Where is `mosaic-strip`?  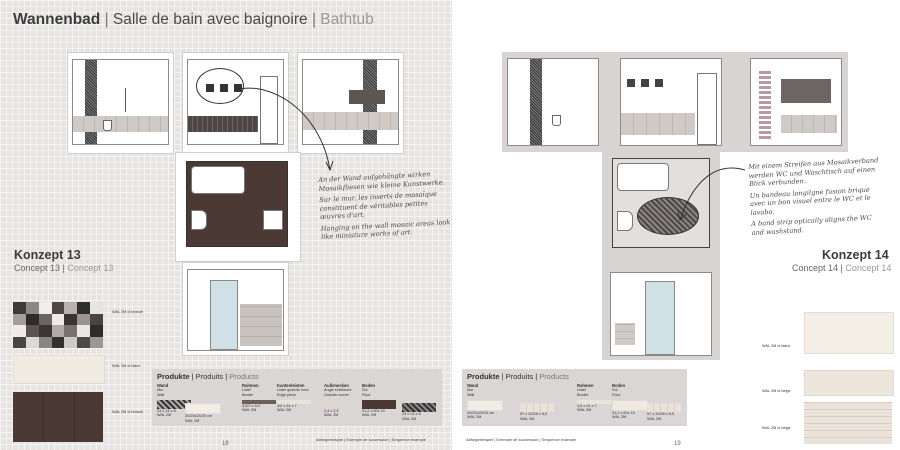 mosaic-strip is located at coordinates (536, 102).